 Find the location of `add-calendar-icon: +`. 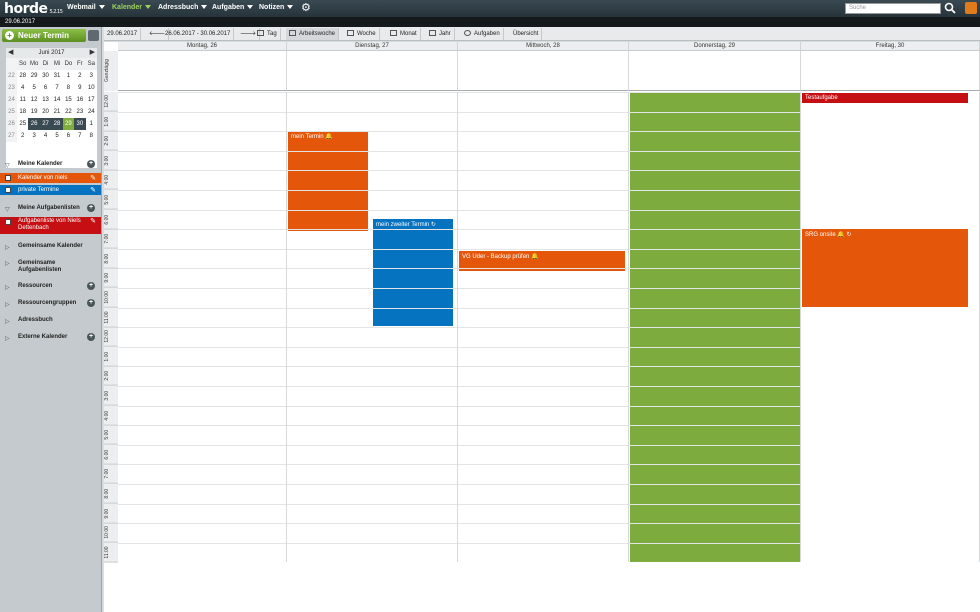

add-calendar-icon: + is located at coordinates (91, 164).